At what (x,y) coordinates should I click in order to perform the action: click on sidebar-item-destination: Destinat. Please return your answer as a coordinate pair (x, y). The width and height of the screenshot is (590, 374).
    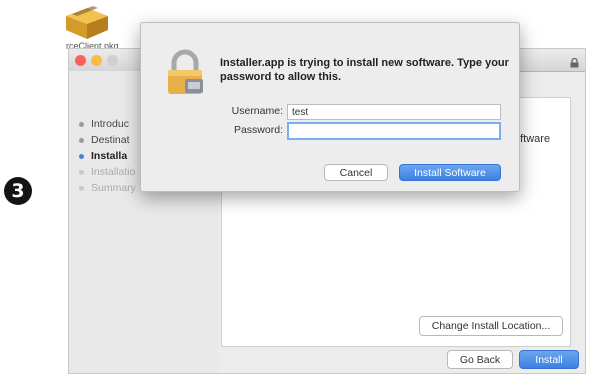
    Looking at the image, I should click on (104, 140).